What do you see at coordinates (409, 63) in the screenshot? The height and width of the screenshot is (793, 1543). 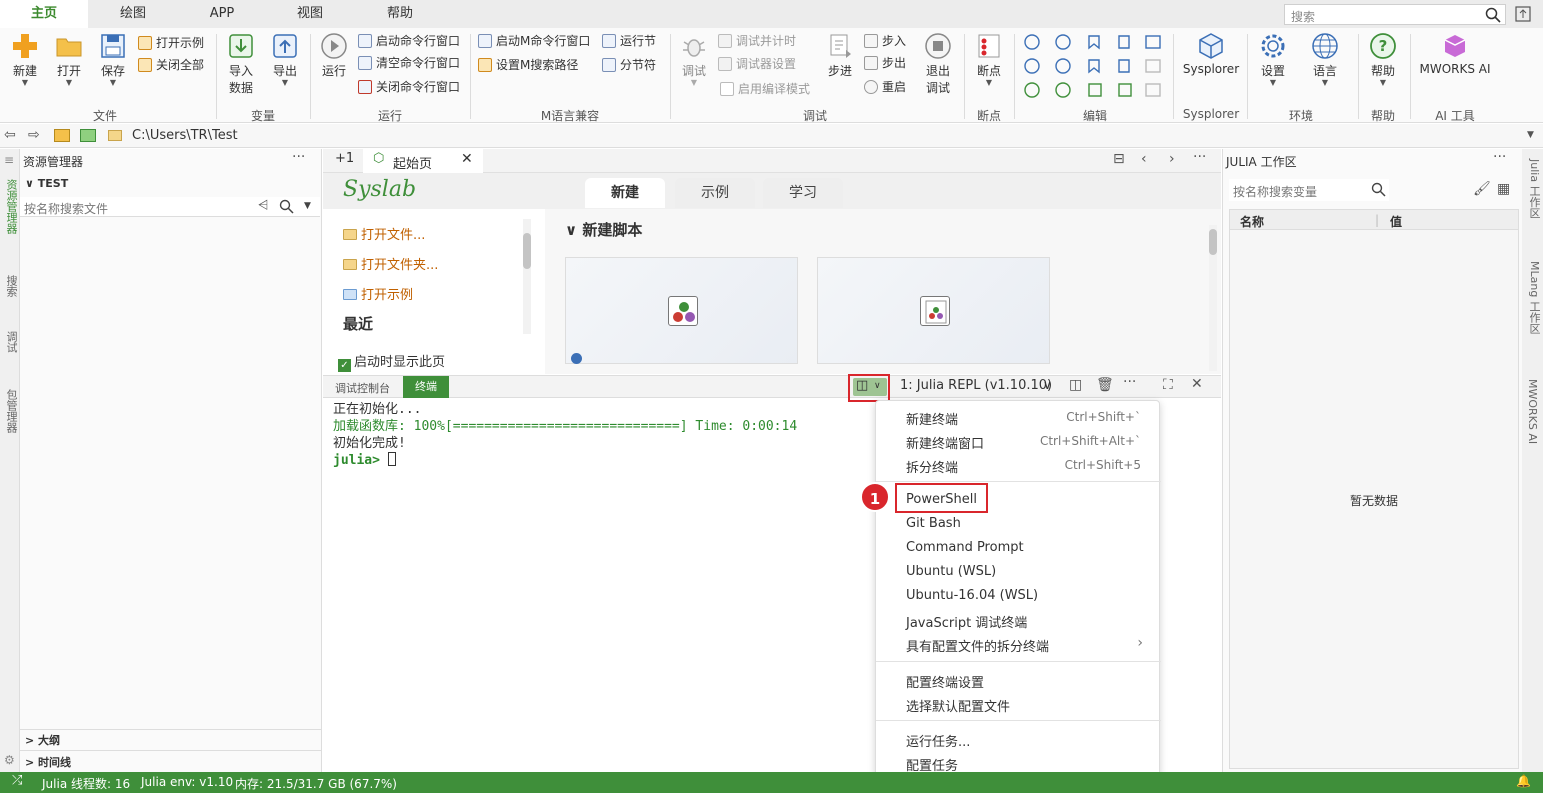 I see `clear-cmd-window-button: 清空命令行窗口` at bounding box center [409, 63].